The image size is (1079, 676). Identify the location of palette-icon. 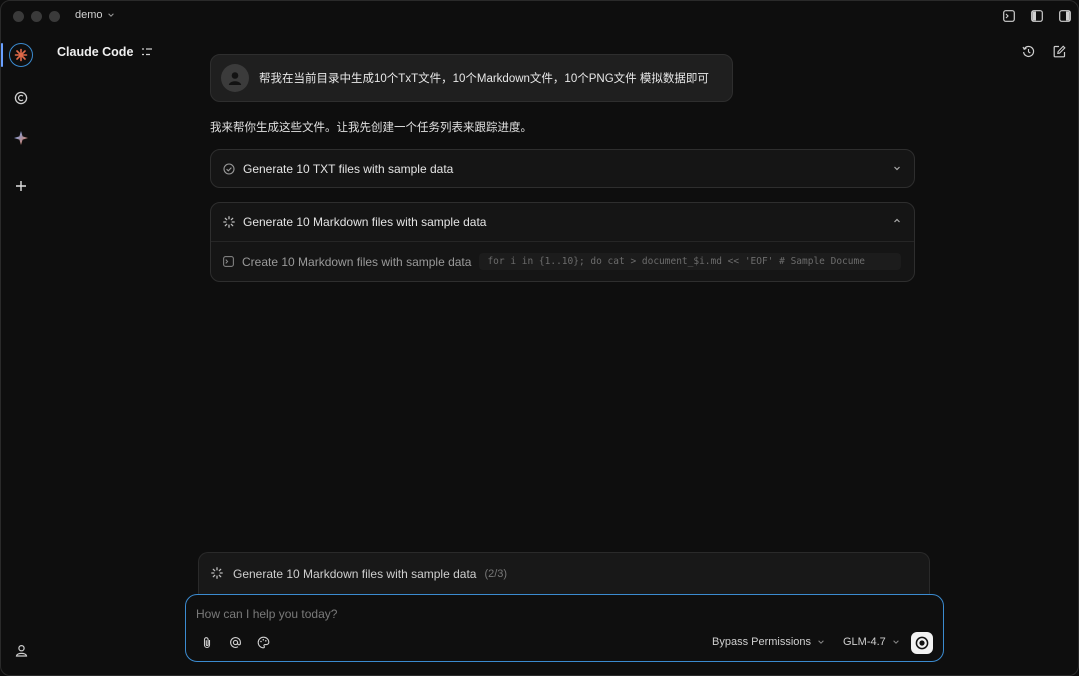
(263, 642).